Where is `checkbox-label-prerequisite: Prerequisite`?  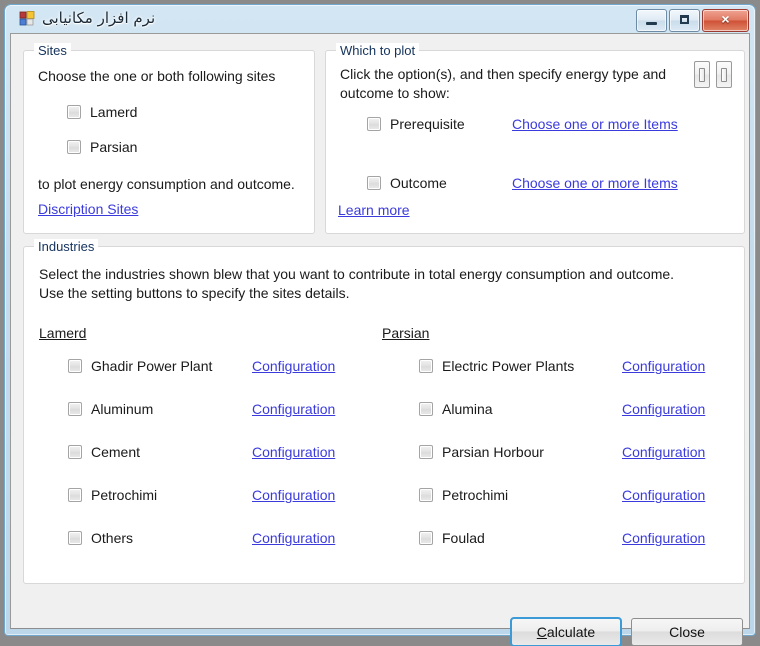
checkbox-label-prerequisite: Prerequisite is located at coordinates (427, 124).